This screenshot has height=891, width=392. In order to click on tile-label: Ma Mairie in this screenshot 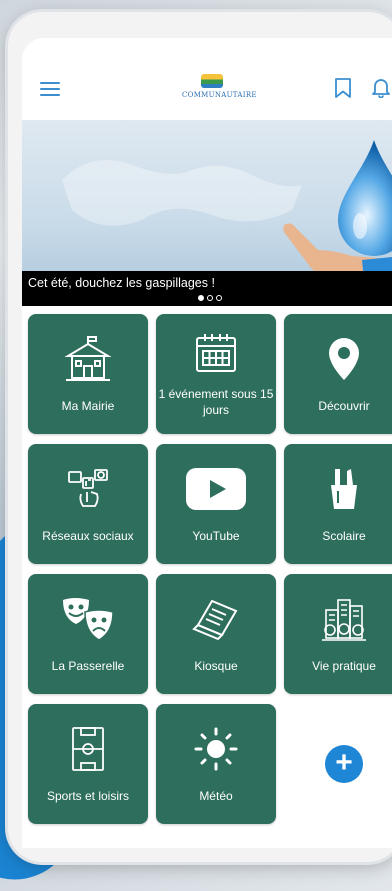, I will do `click(88, 406)`.